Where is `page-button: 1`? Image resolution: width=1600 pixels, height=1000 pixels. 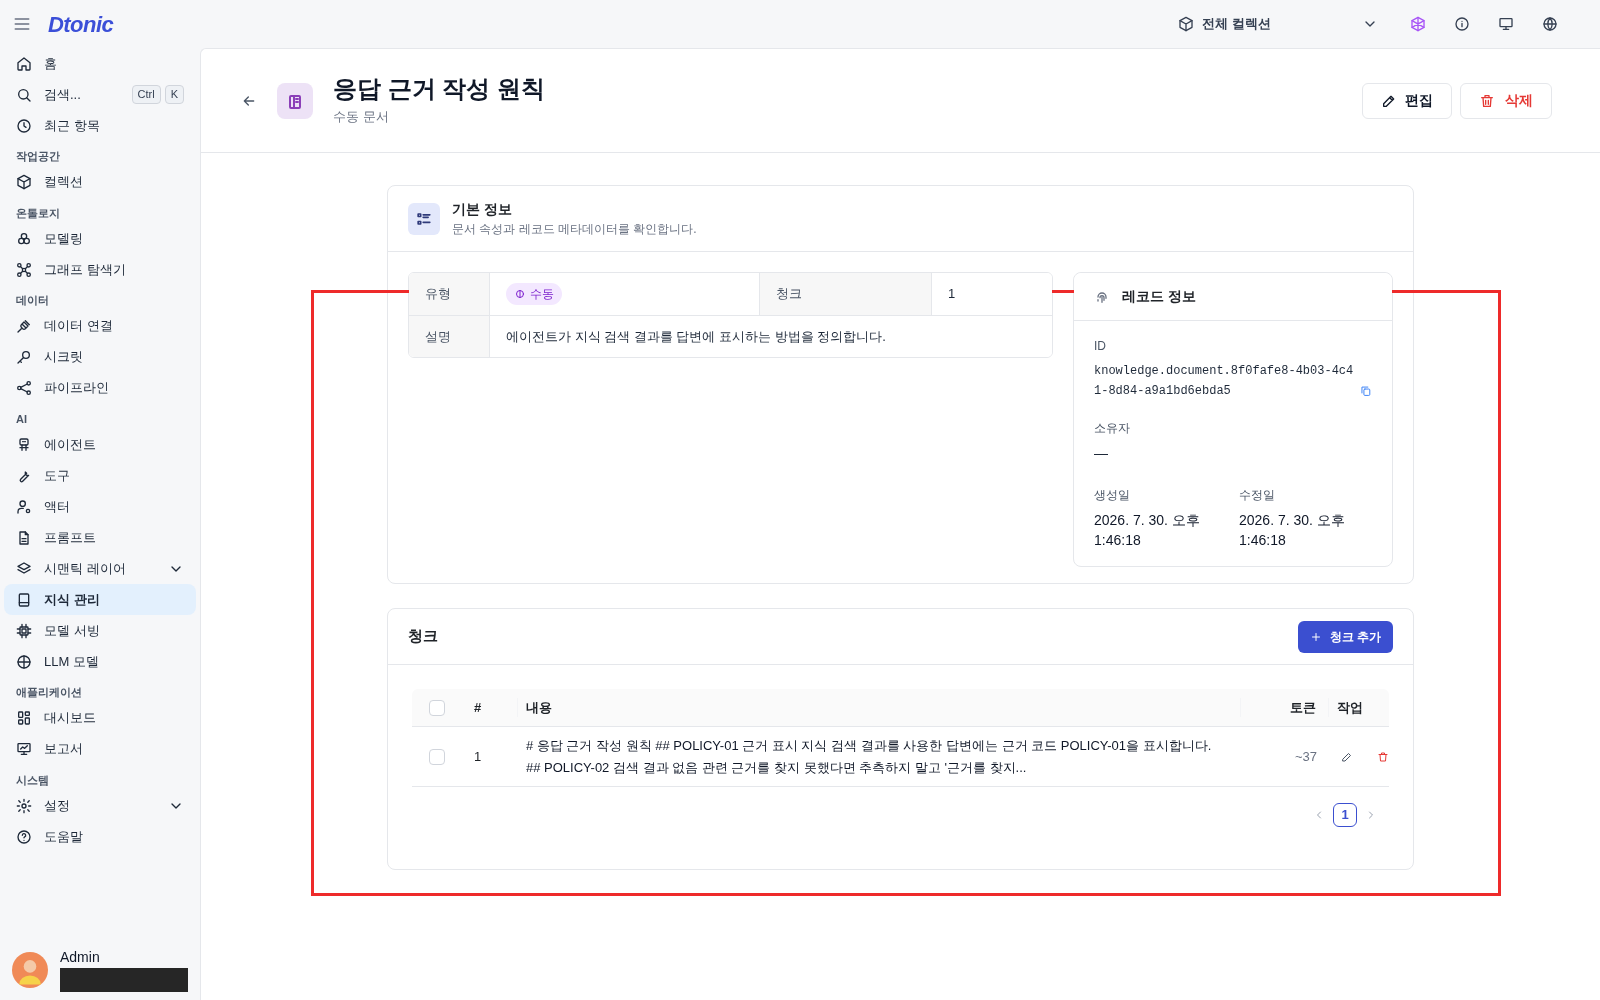 page-button: 1 is located at coordinates (1345, 815).